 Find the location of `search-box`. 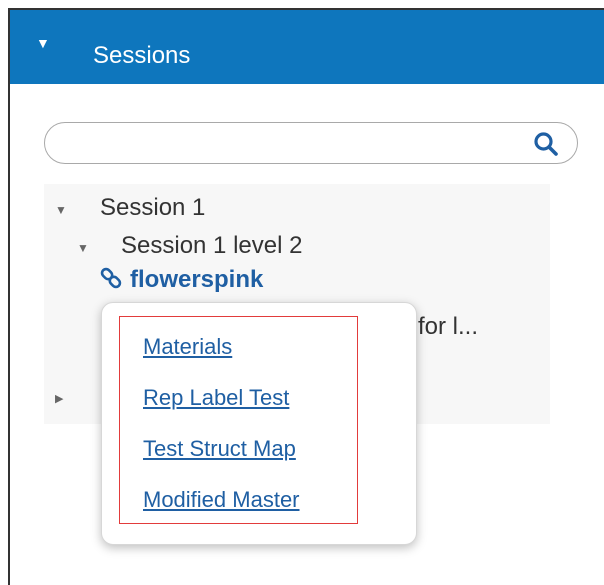

search-box is located at coordinates (311, 143).